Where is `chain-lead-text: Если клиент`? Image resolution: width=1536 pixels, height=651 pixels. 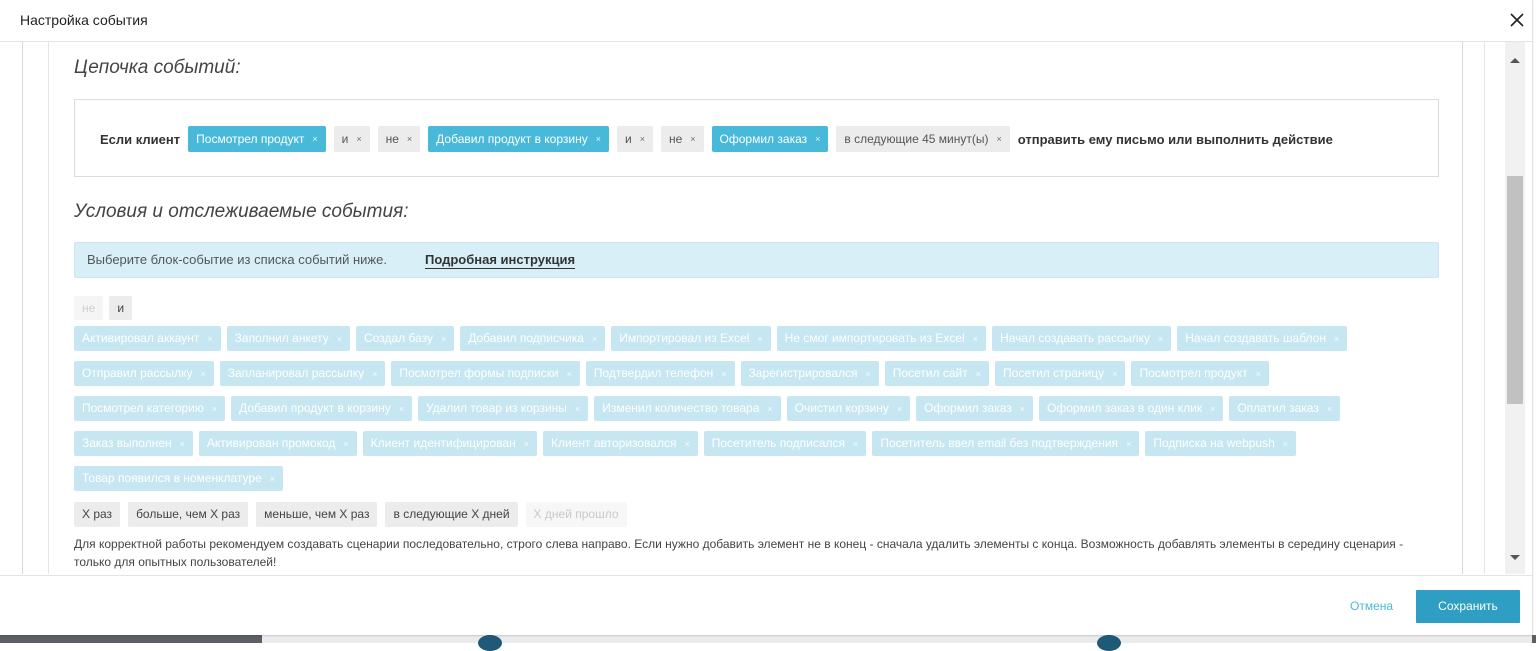 chain-lead-text: Если клиент is located at coordinates (140, 139).